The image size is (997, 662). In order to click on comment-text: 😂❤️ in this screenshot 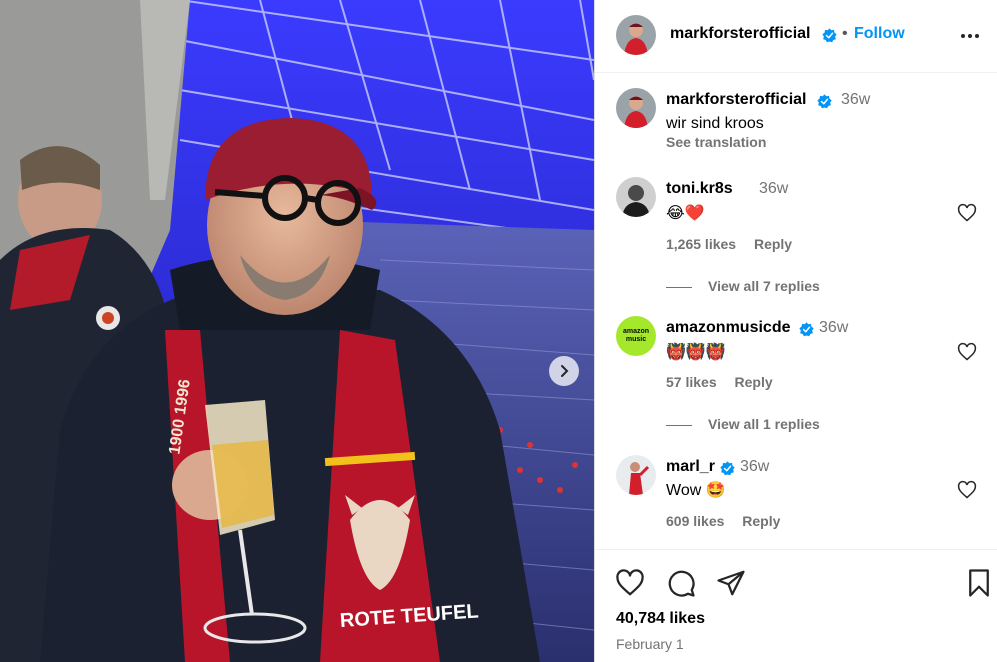, I will do `click(685, 213)`.